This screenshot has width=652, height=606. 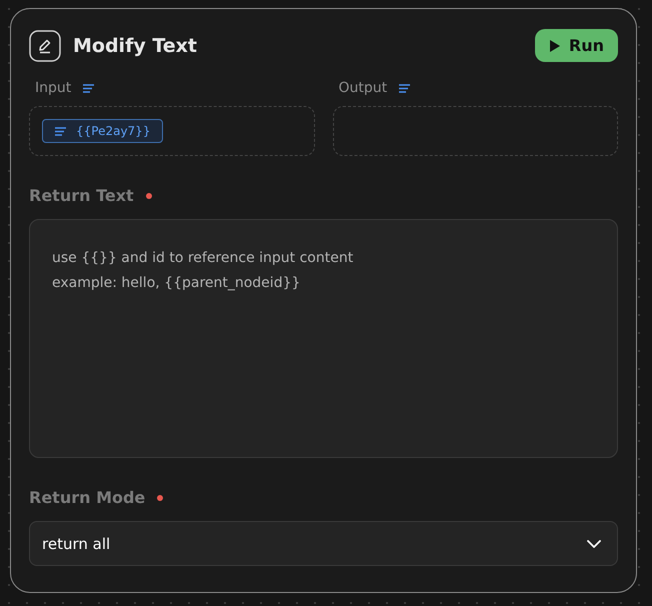 I want to click on play-icon, so click(x=554, y=45).